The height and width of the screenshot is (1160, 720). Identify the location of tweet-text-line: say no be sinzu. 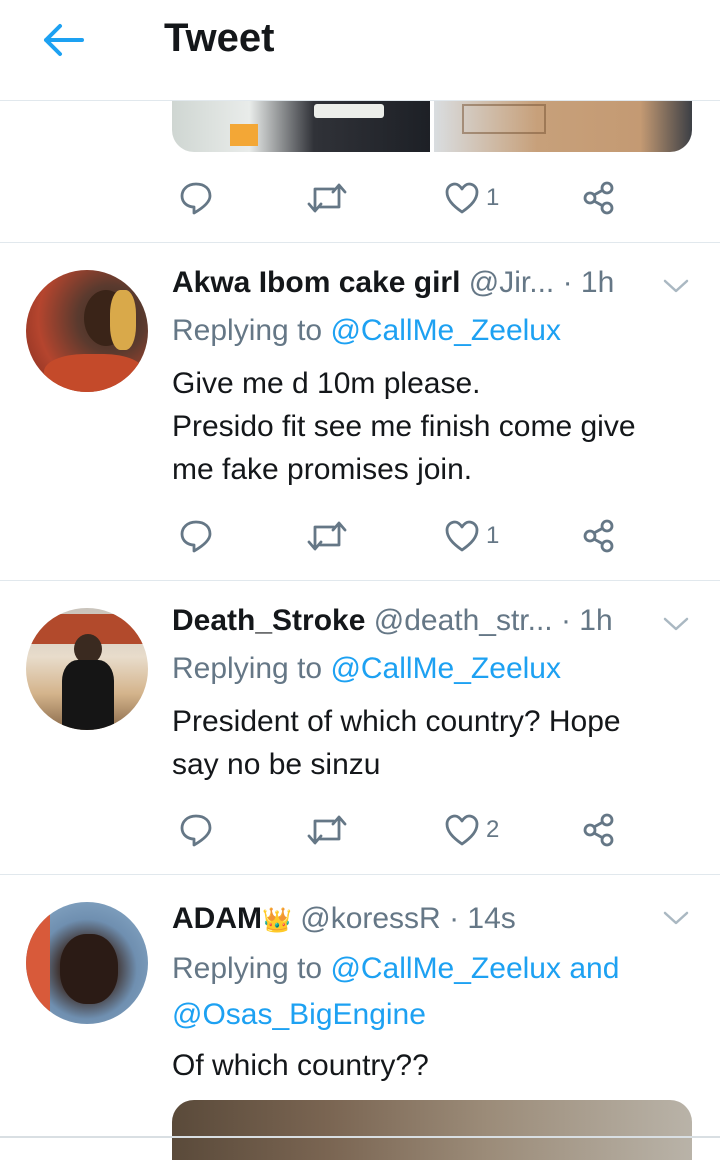
(276, 764).